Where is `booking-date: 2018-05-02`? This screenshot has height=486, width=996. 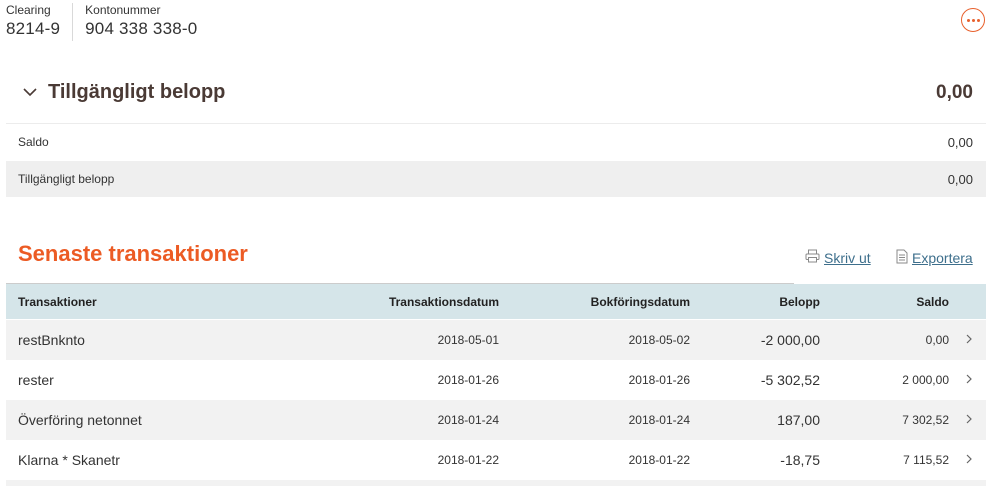 booking-date: 2018-05-02 is located at coordinates (659, 340).